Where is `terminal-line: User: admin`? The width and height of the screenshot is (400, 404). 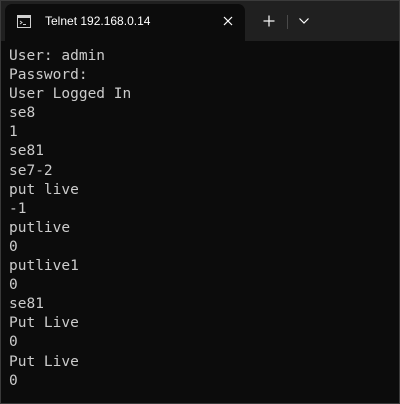 terminal-line: User: admin is located at coordinates (57, 56).